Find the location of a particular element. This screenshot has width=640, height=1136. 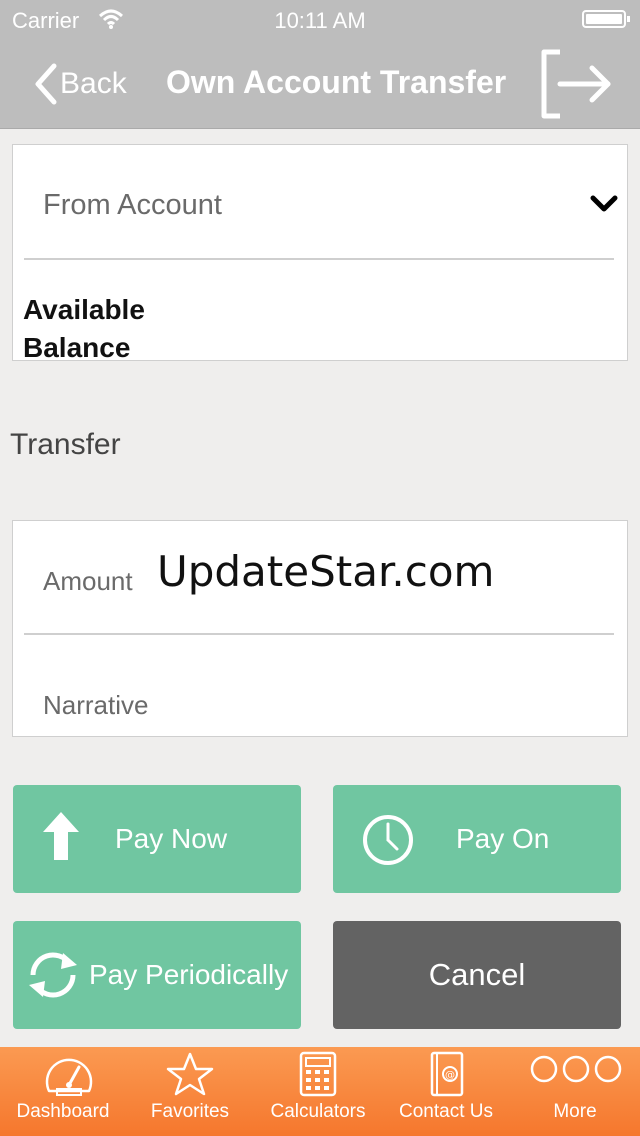

tab-contact-us: @ Contact Us is located at coordinates (446, 1091).